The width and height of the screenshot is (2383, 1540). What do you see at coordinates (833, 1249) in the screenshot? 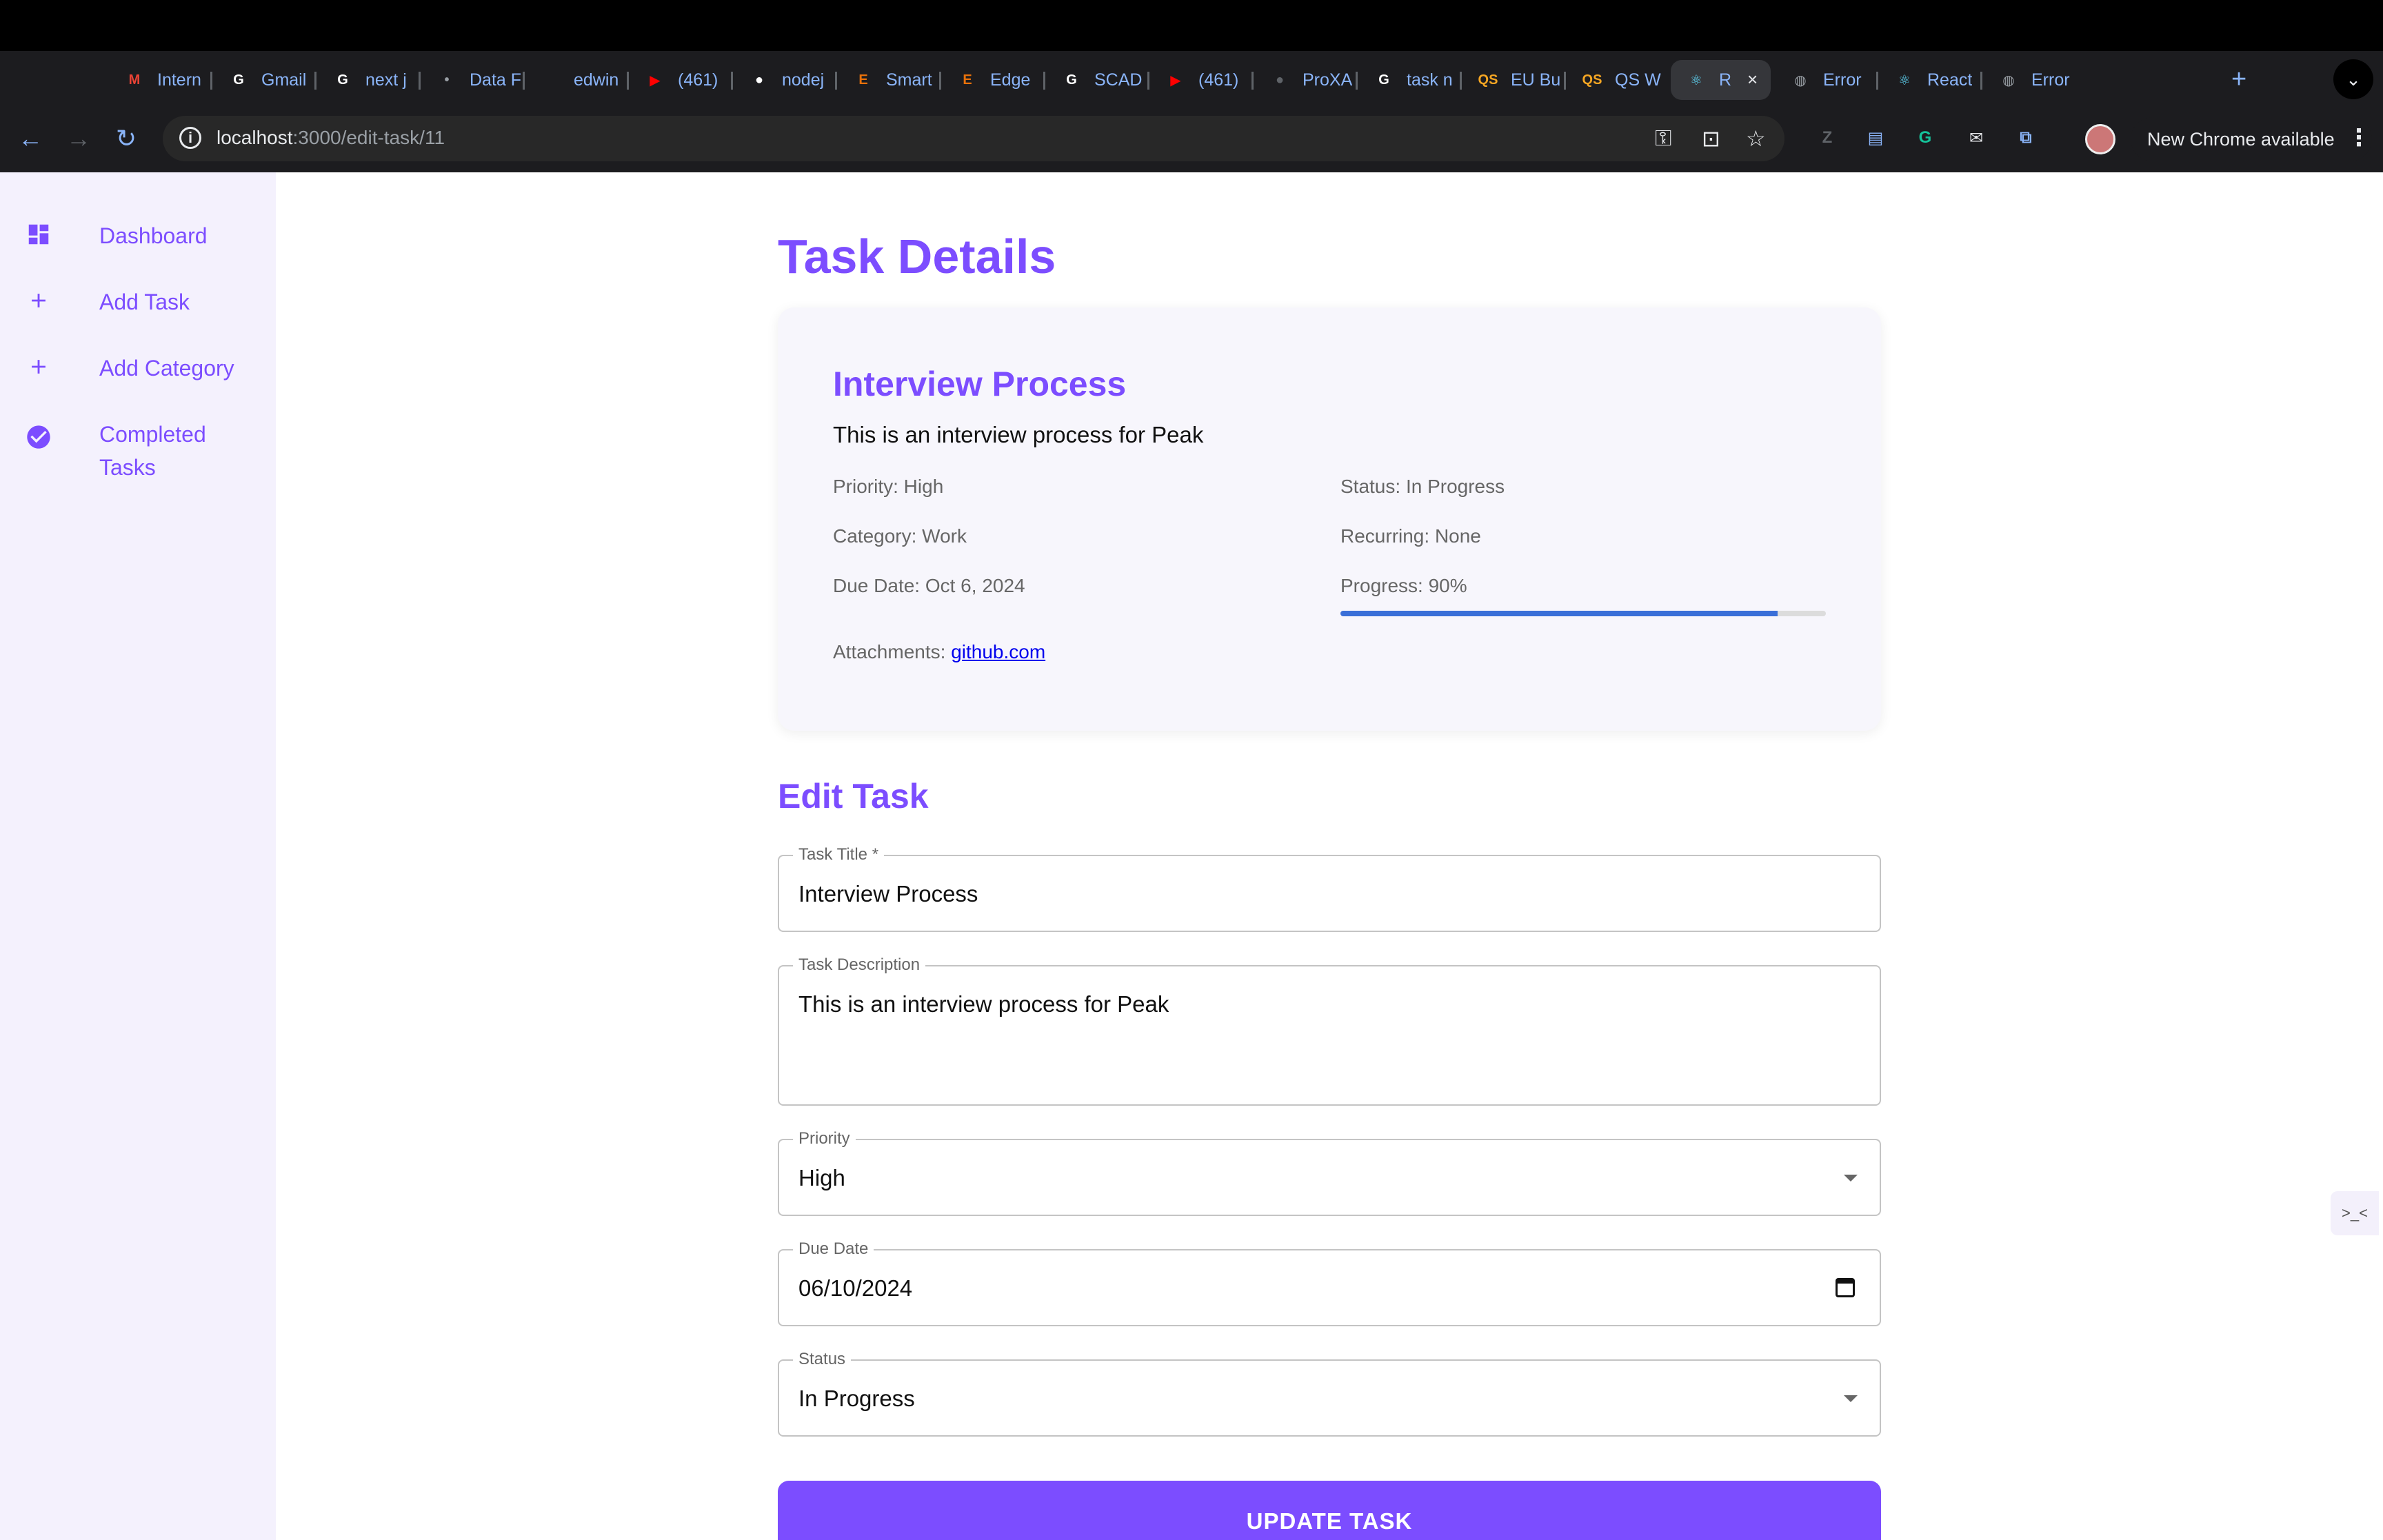
I see `due-date-label: Due Date` at bounding box center [833, 1249].